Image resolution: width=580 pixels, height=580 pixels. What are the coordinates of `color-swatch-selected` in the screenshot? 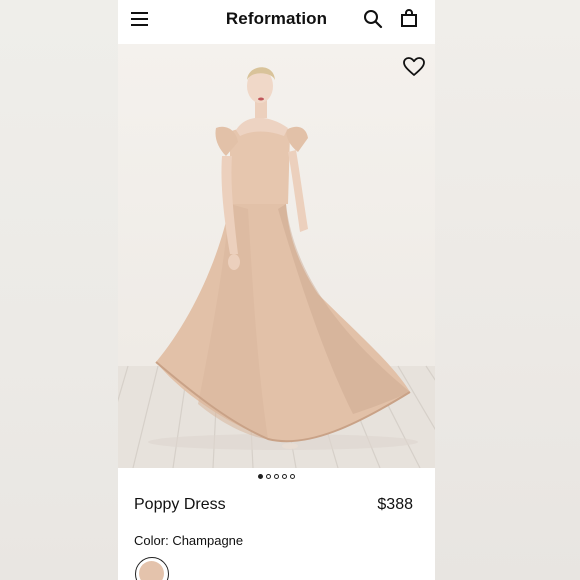 It's located at (152, 568).